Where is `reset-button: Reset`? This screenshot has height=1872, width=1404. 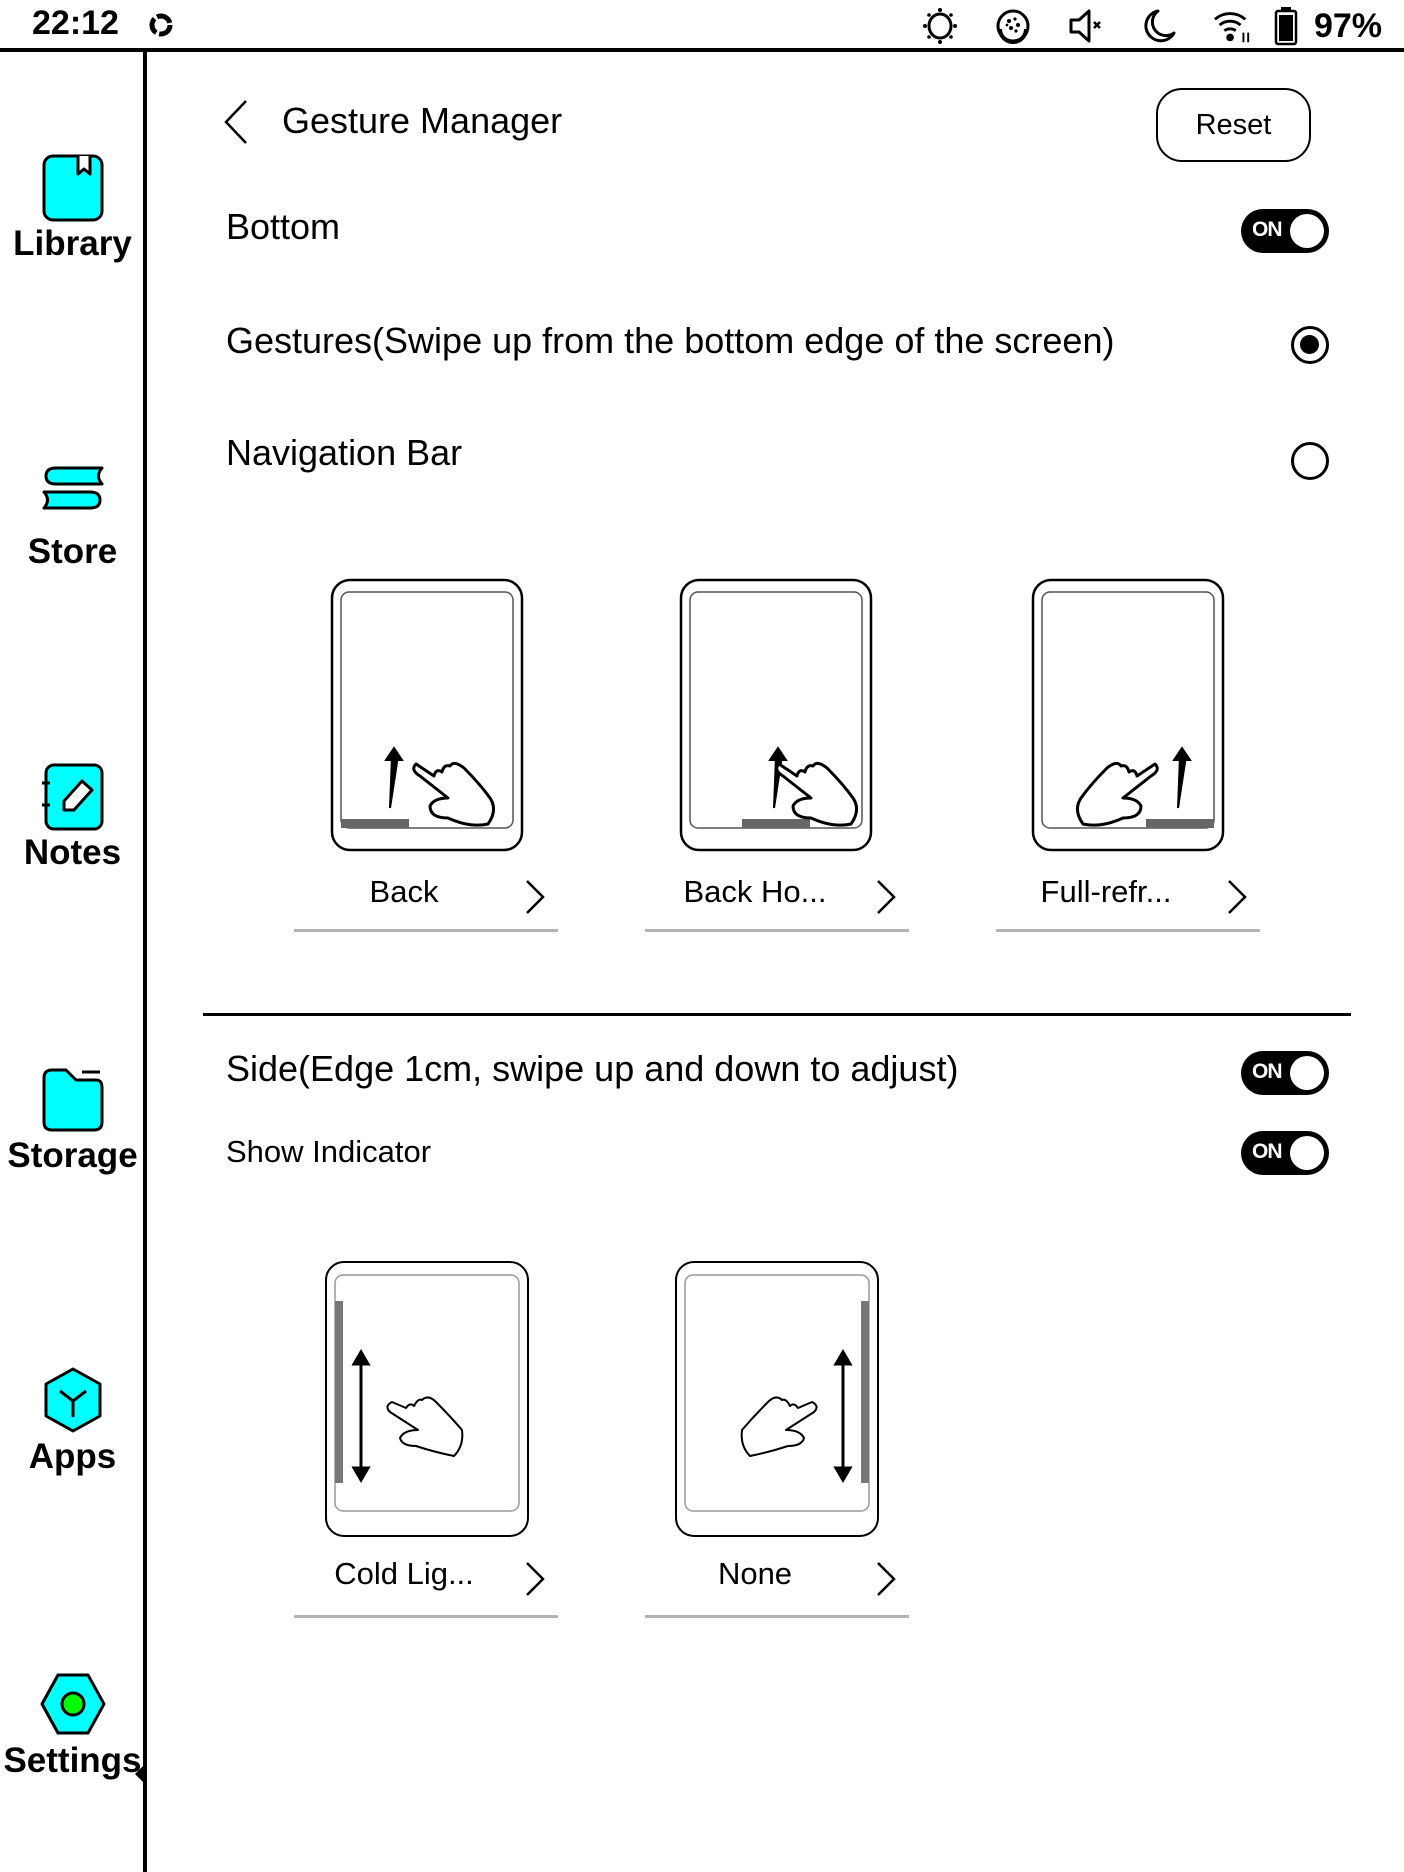 reset-button: Reset is located at coordinates (1233, 125).